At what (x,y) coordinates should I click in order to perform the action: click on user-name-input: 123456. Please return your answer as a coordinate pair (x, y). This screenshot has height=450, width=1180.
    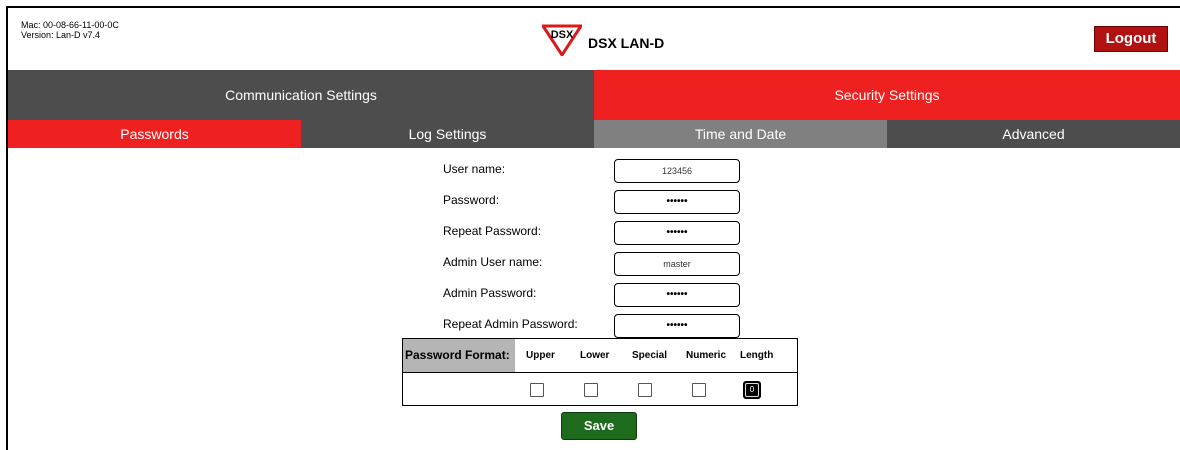
    Looking at the image, I should click on (677, 171).